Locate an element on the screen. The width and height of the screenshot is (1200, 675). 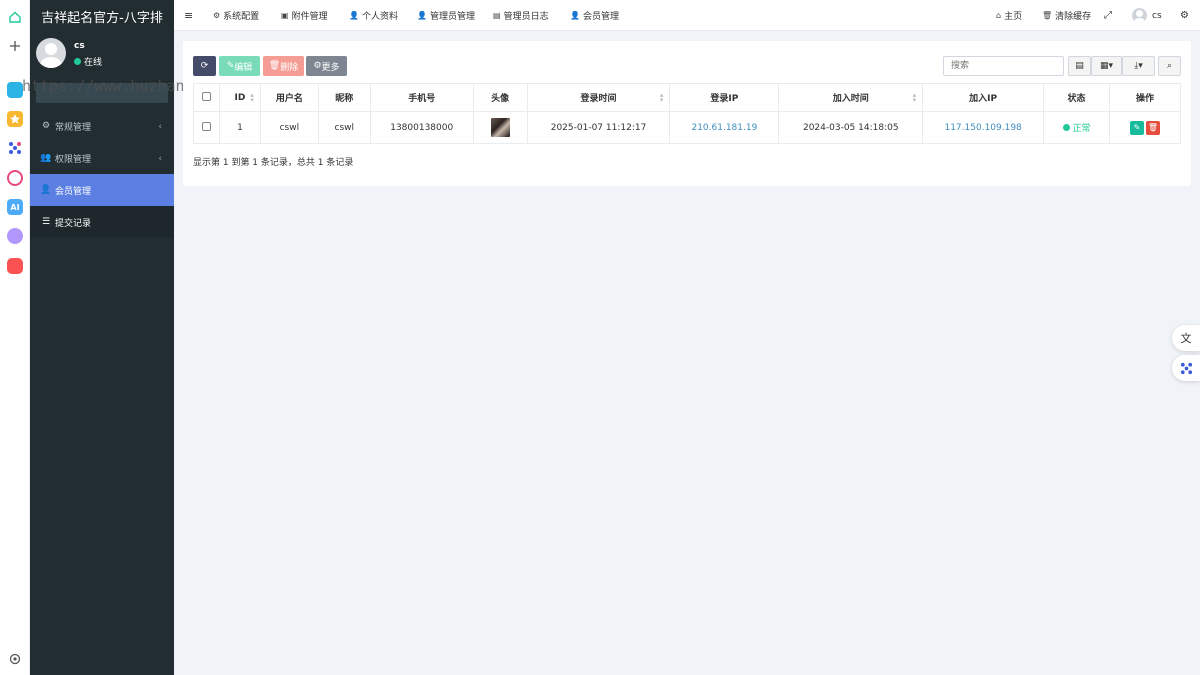
status-badge: 正常 is located at coordinates (1076, 127).